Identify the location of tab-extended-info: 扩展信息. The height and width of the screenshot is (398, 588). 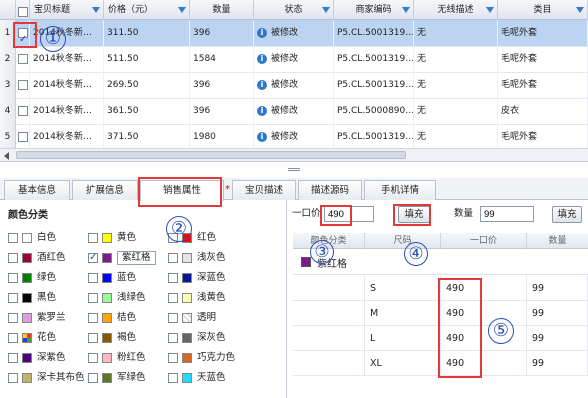
(105, 190).